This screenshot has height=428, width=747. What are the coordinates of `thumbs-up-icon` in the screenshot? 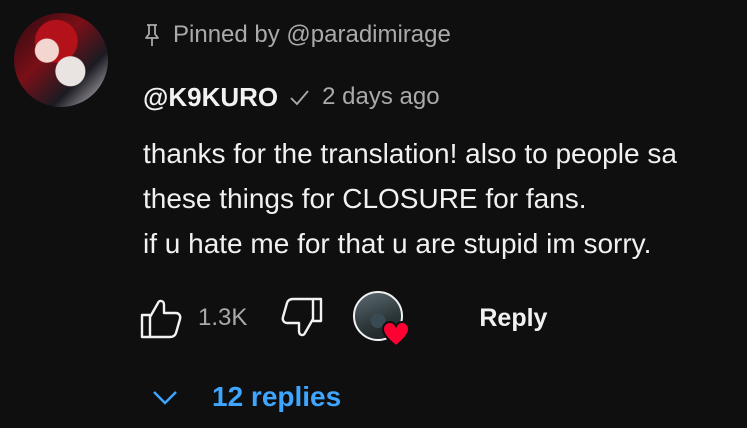 It's located at (161, 319).